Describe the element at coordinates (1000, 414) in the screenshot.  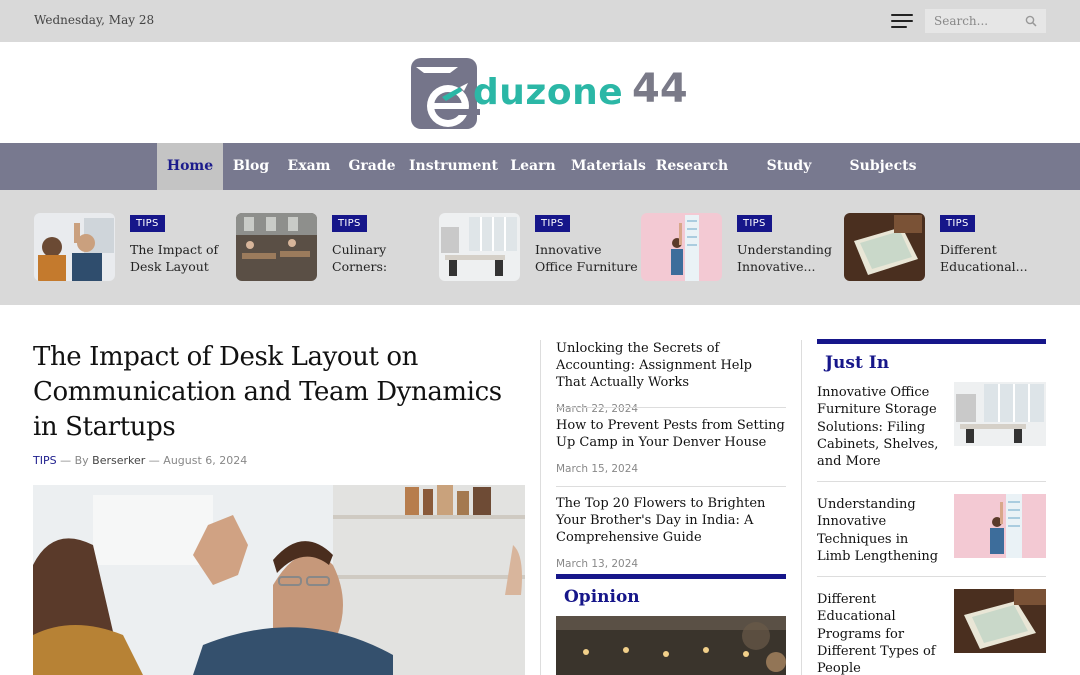
I see `post-thumb-office` at that location.